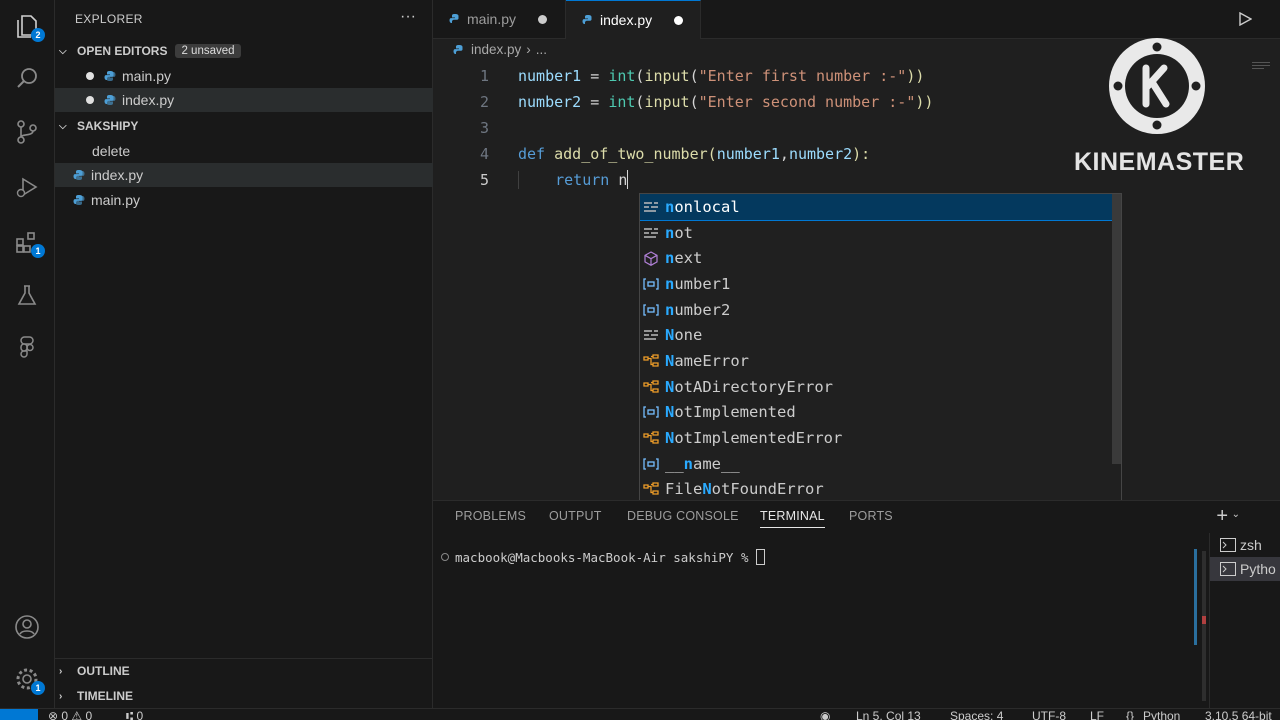 The width and height of the screenshot is (1280, 720). I want to click on file-delete: delete, so click(262, 151).